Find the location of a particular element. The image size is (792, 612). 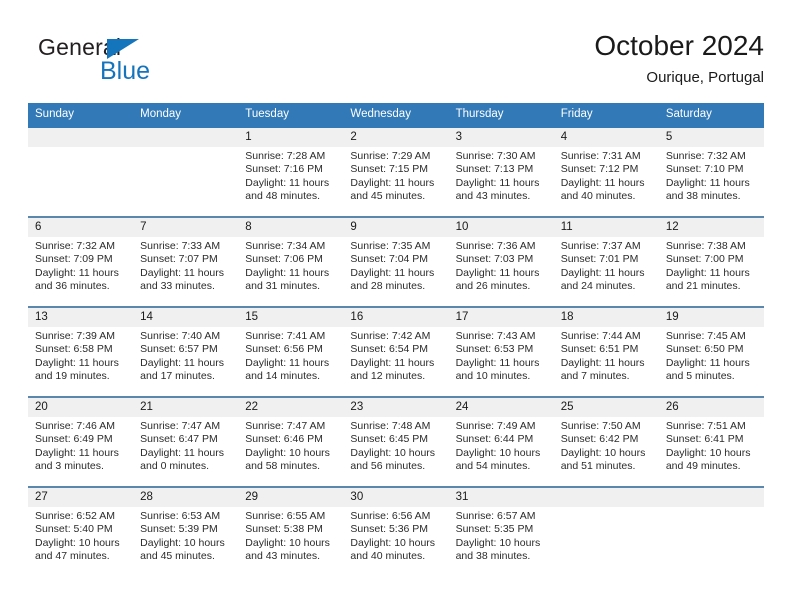

day-number: 23 is located at coordinates (396, 407).